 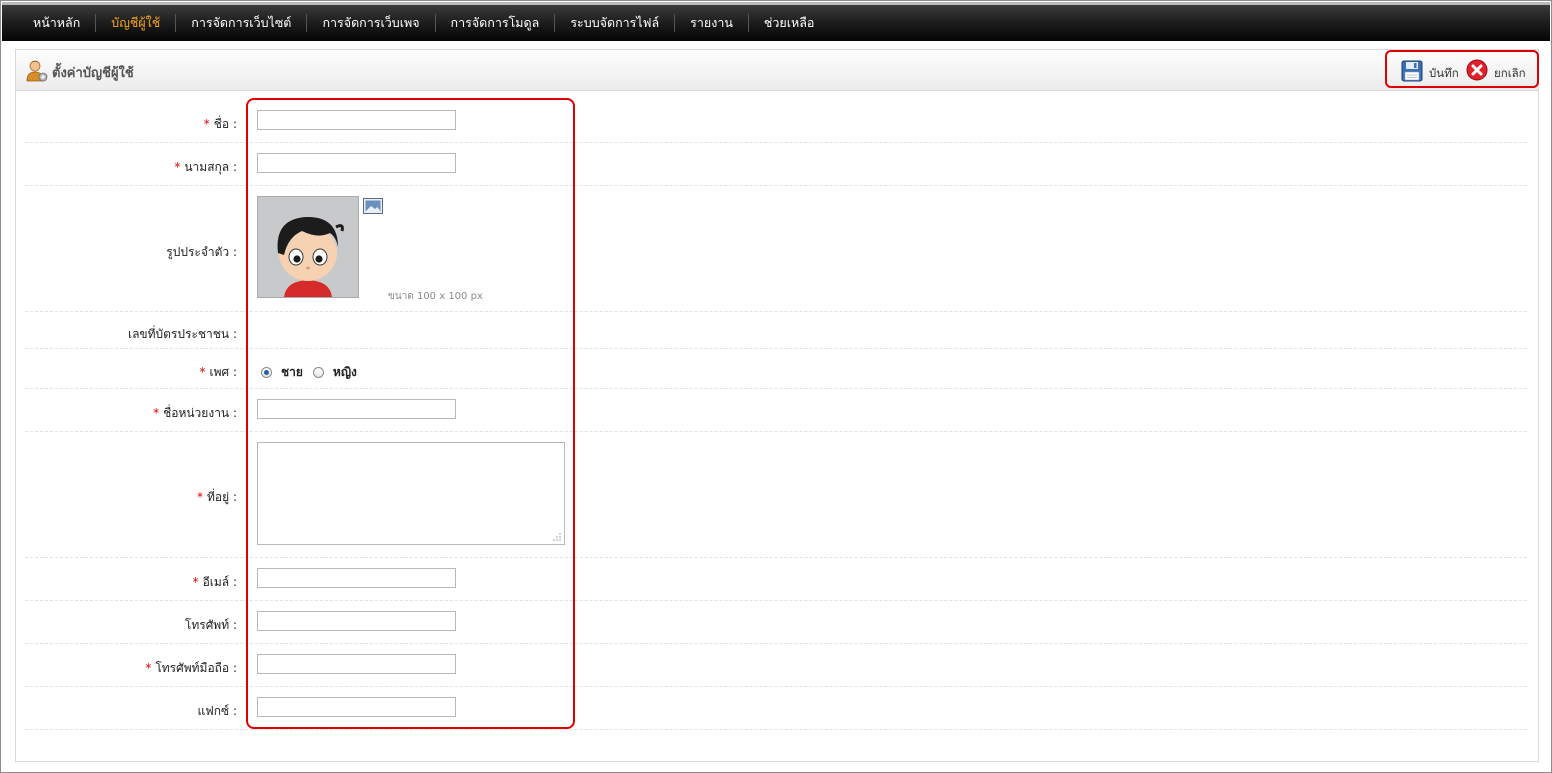 What do you see at coordinates (1477, 70) in the screenshot?
I see `red-x-circle-icon` at bounding box center [1477, 70].